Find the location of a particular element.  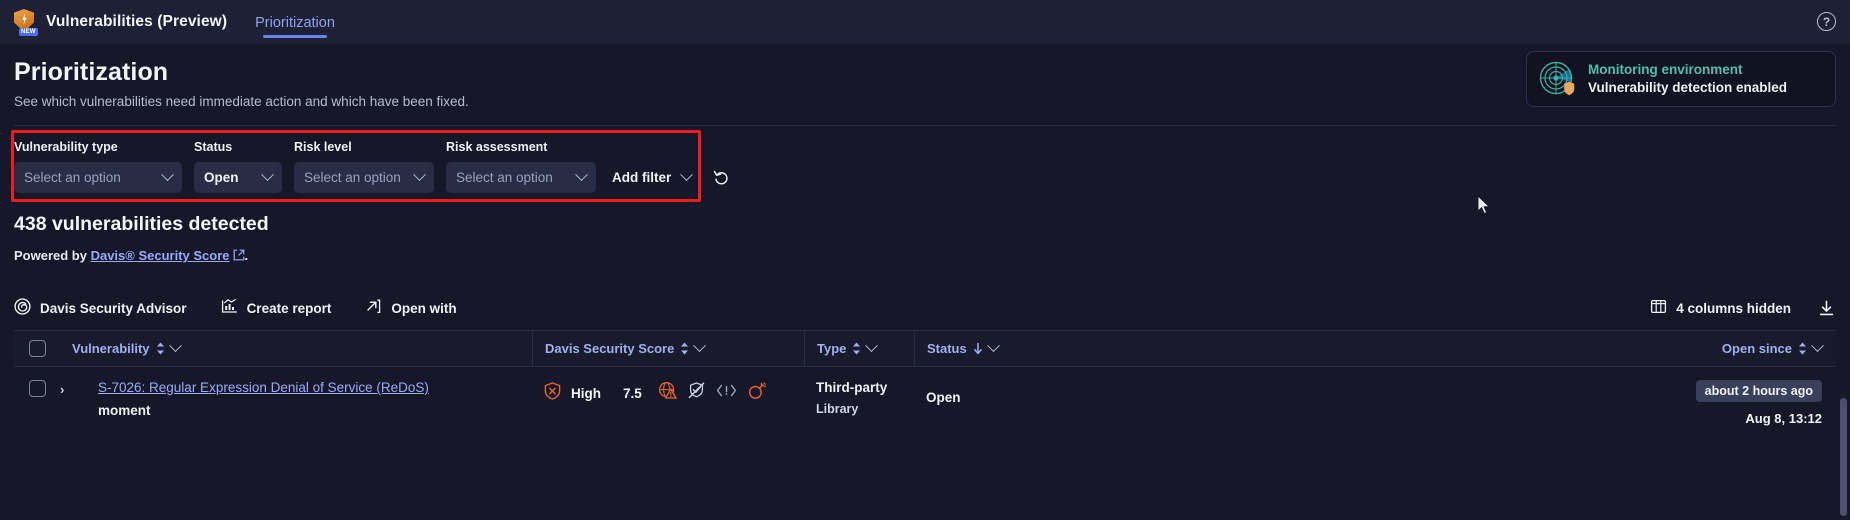

type-sub-label: Library is located at coordinates (837, 409).